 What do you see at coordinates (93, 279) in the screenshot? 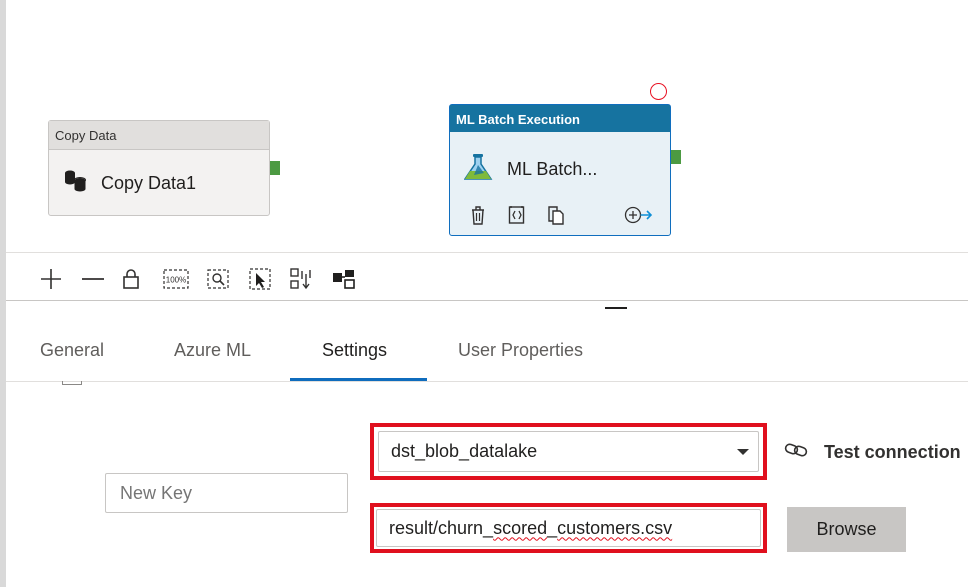
I see `zoom-out-icon` at bounding box center [93, 279].